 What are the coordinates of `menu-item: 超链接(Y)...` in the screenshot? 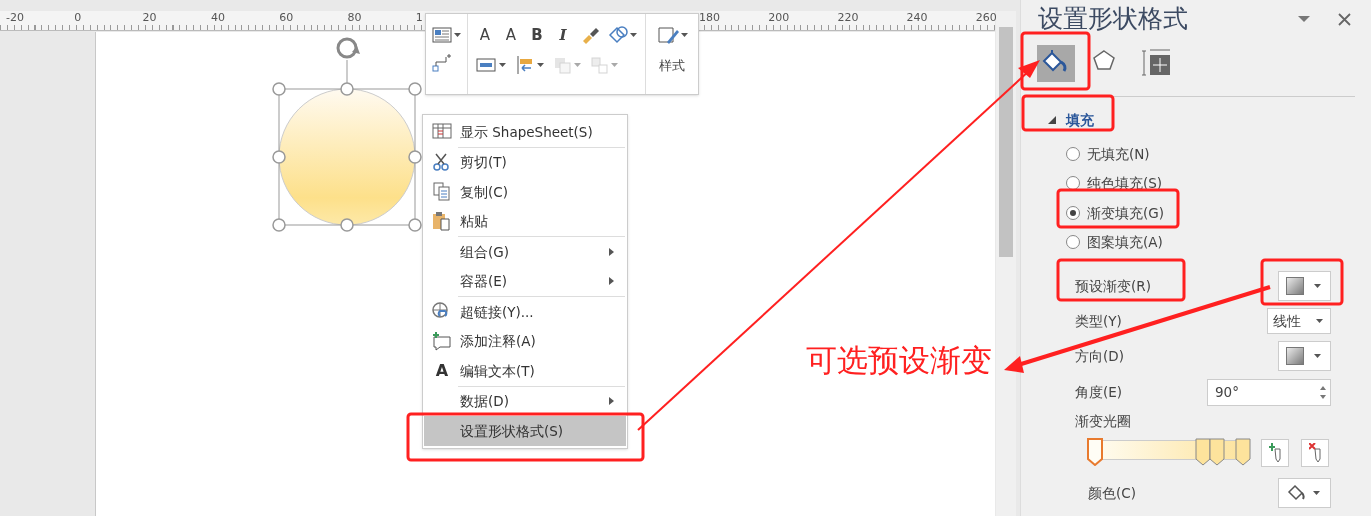 It's located at (525, 312).